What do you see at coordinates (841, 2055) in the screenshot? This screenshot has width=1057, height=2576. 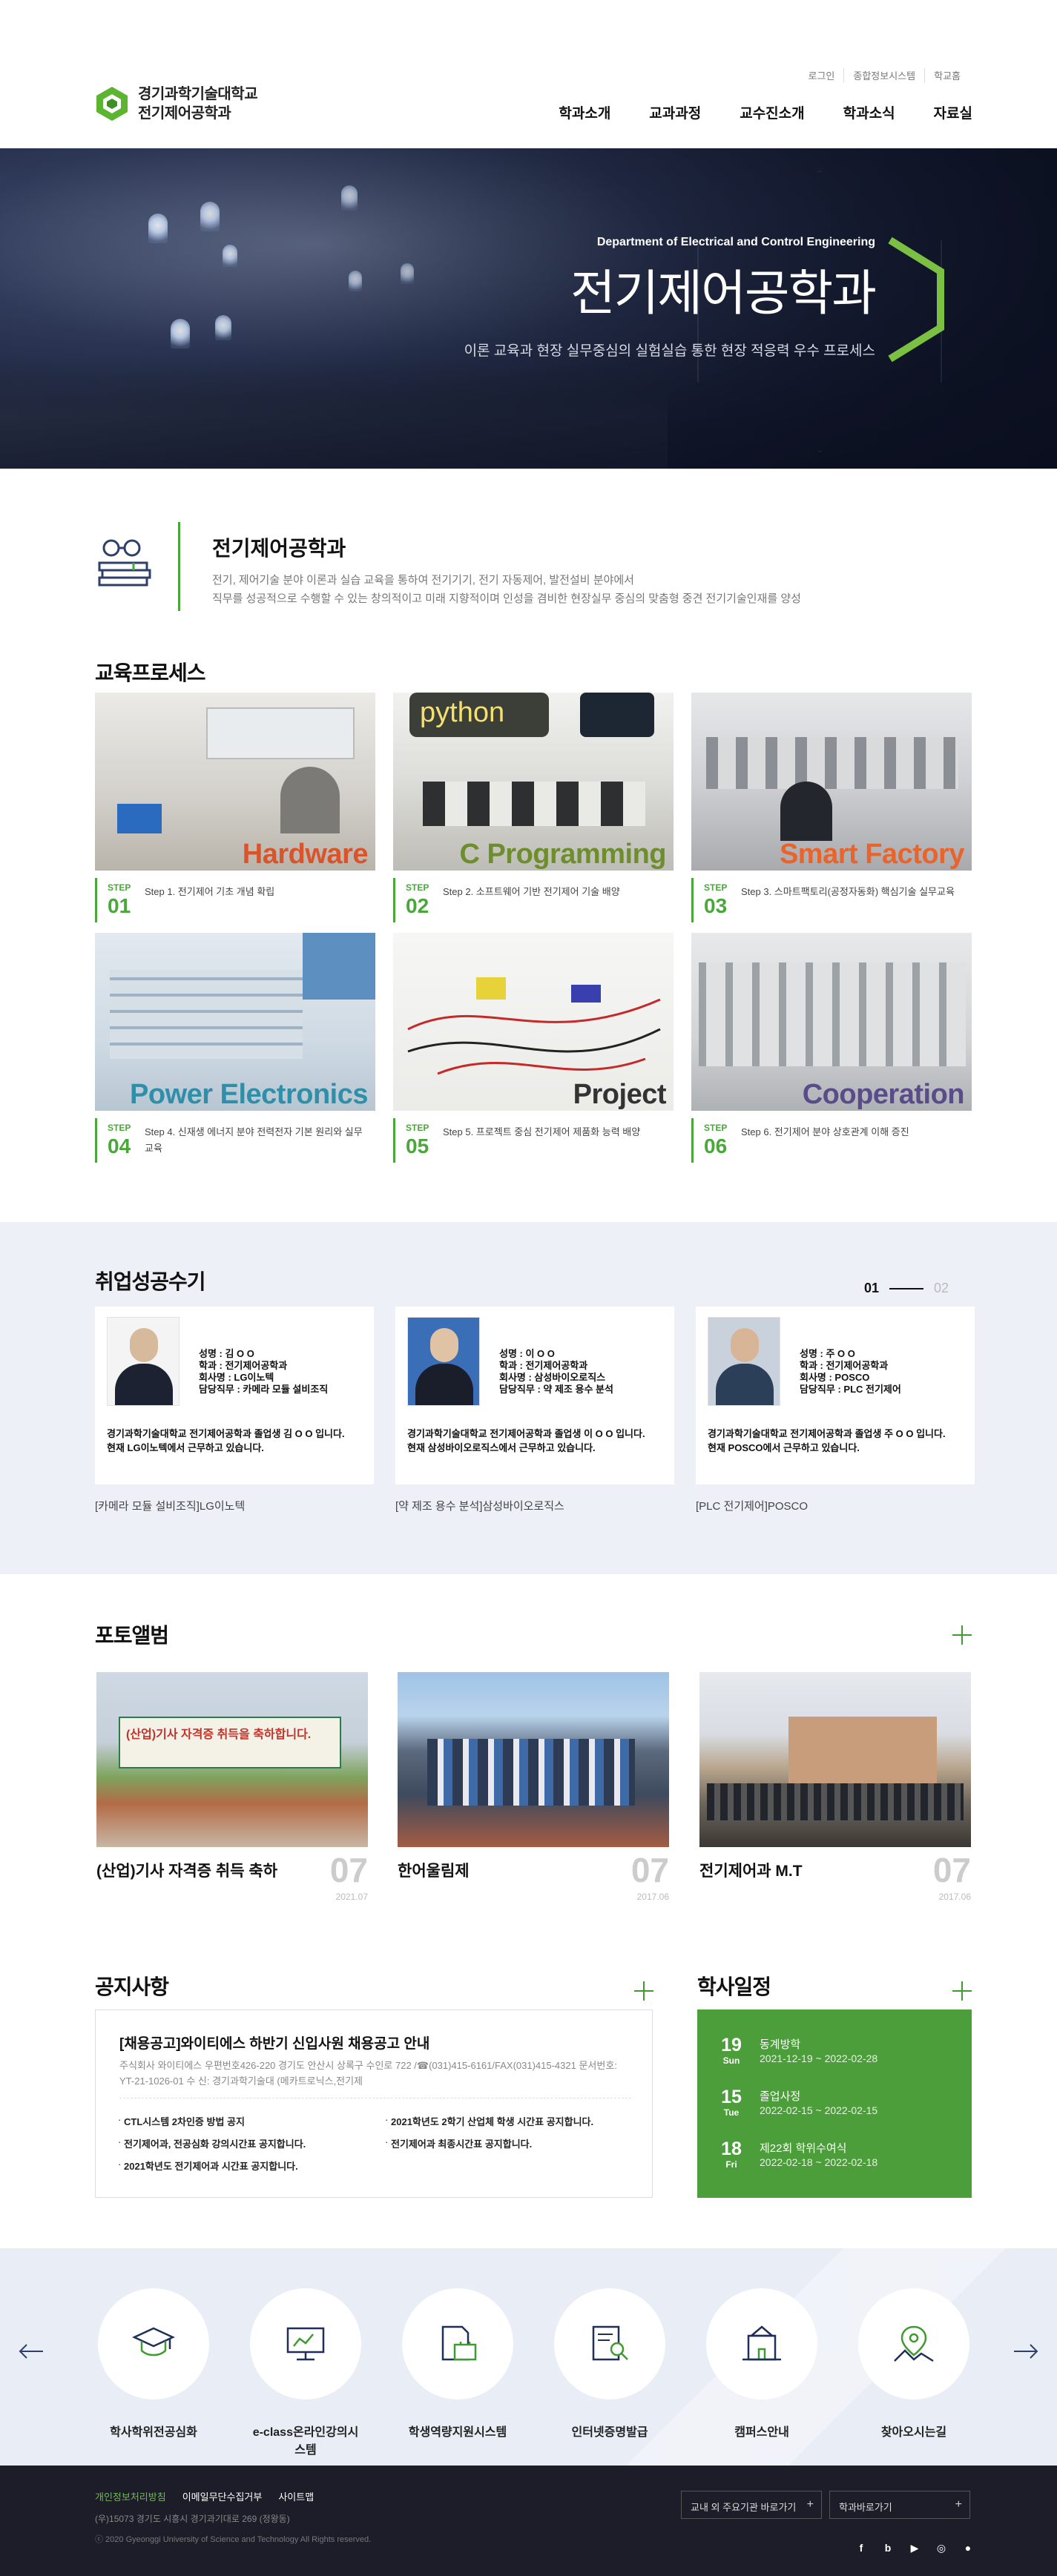 I see `calendar-item: 19 Sun 동계방학 2021-12-19 ~ 2022-02-28` at bounding box center [841, 2055].